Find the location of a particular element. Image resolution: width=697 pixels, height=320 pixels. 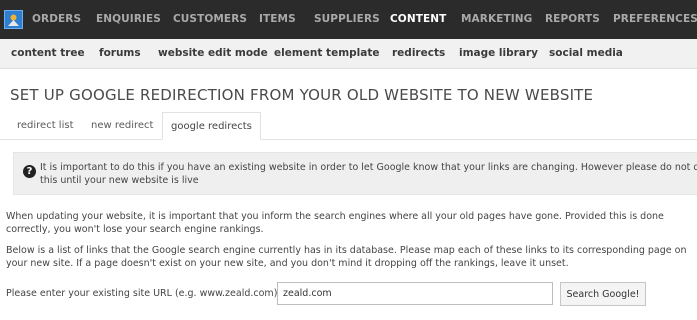

topnav-marketing: MARKETING is located at coordinates (496, 19).